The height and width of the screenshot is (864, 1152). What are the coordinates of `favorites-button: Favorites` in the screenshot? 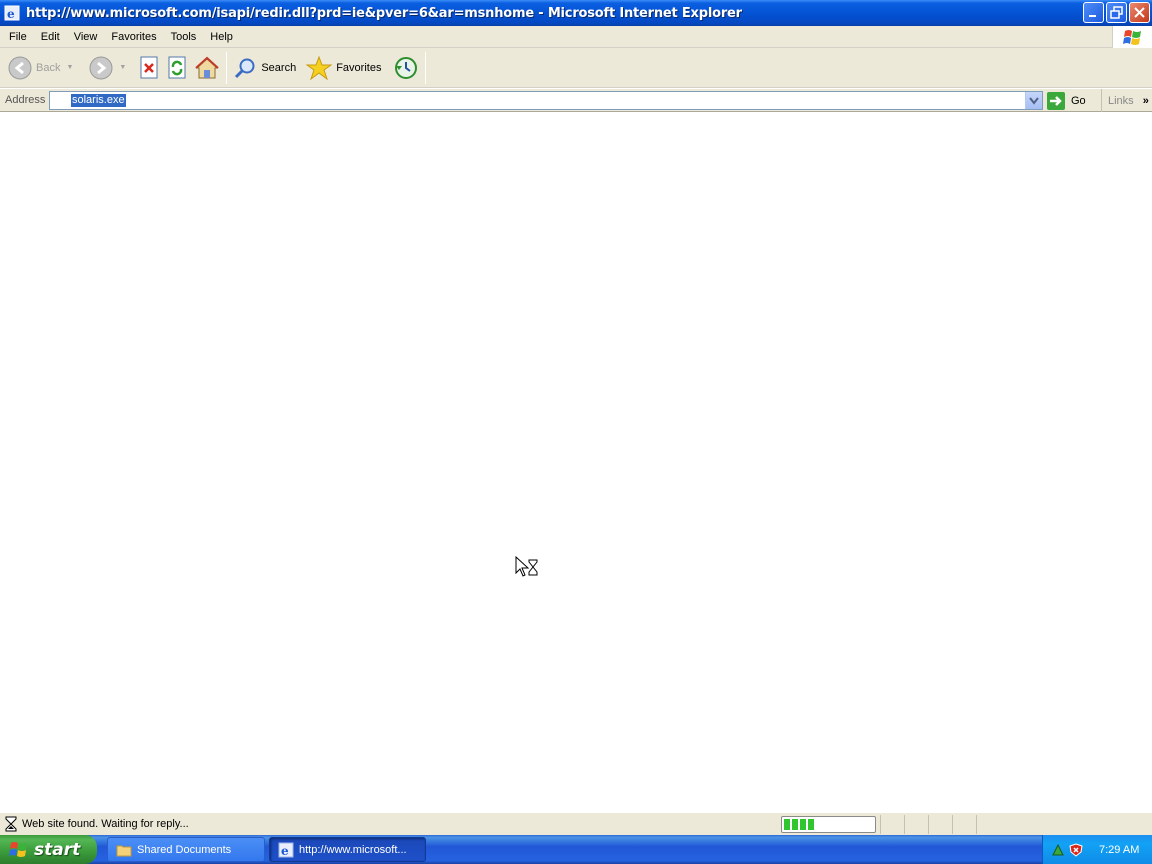 It's located at (343, 68).